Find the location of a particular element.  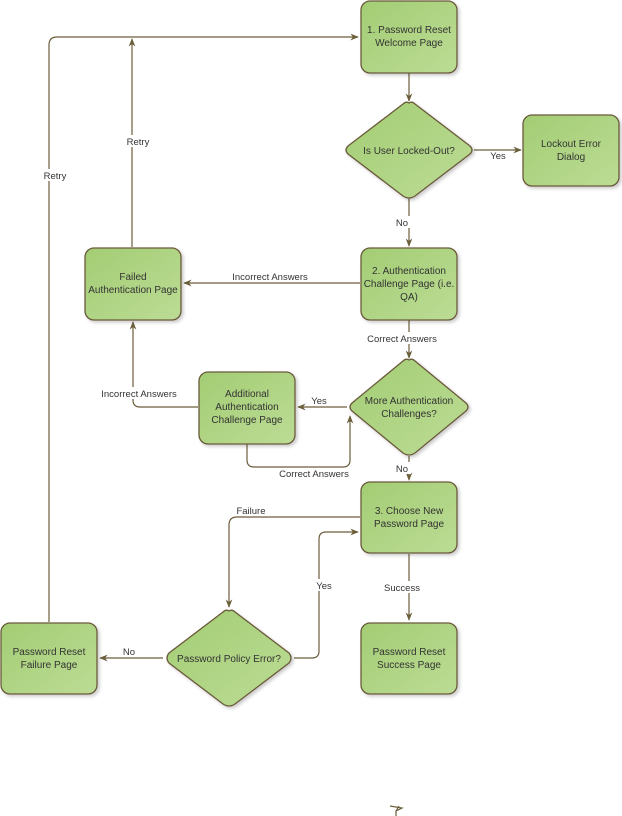

node-more: More Authentication Challenges? is located at coordinates (409, 407).